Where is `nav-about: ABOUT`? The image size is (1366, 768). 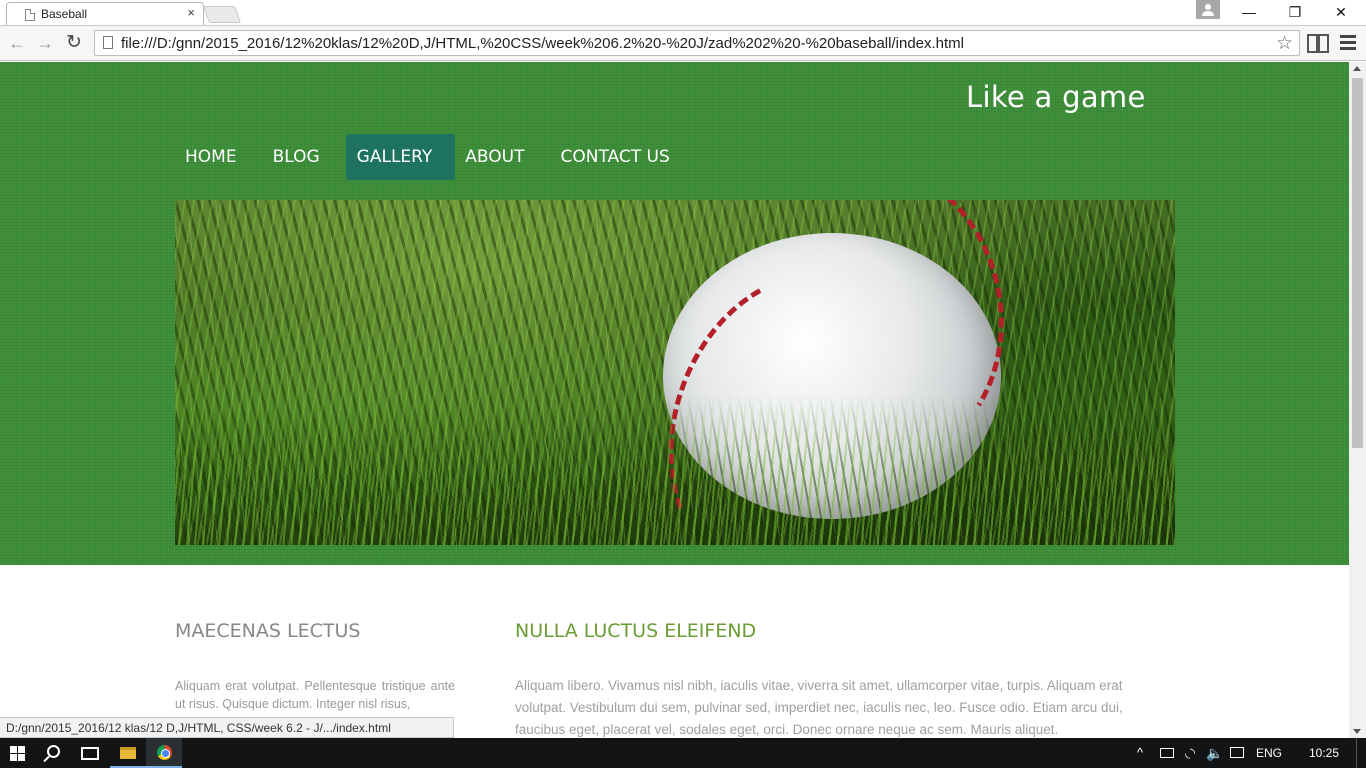 nav-about: ABOUT is located at coordinates (494, 157).